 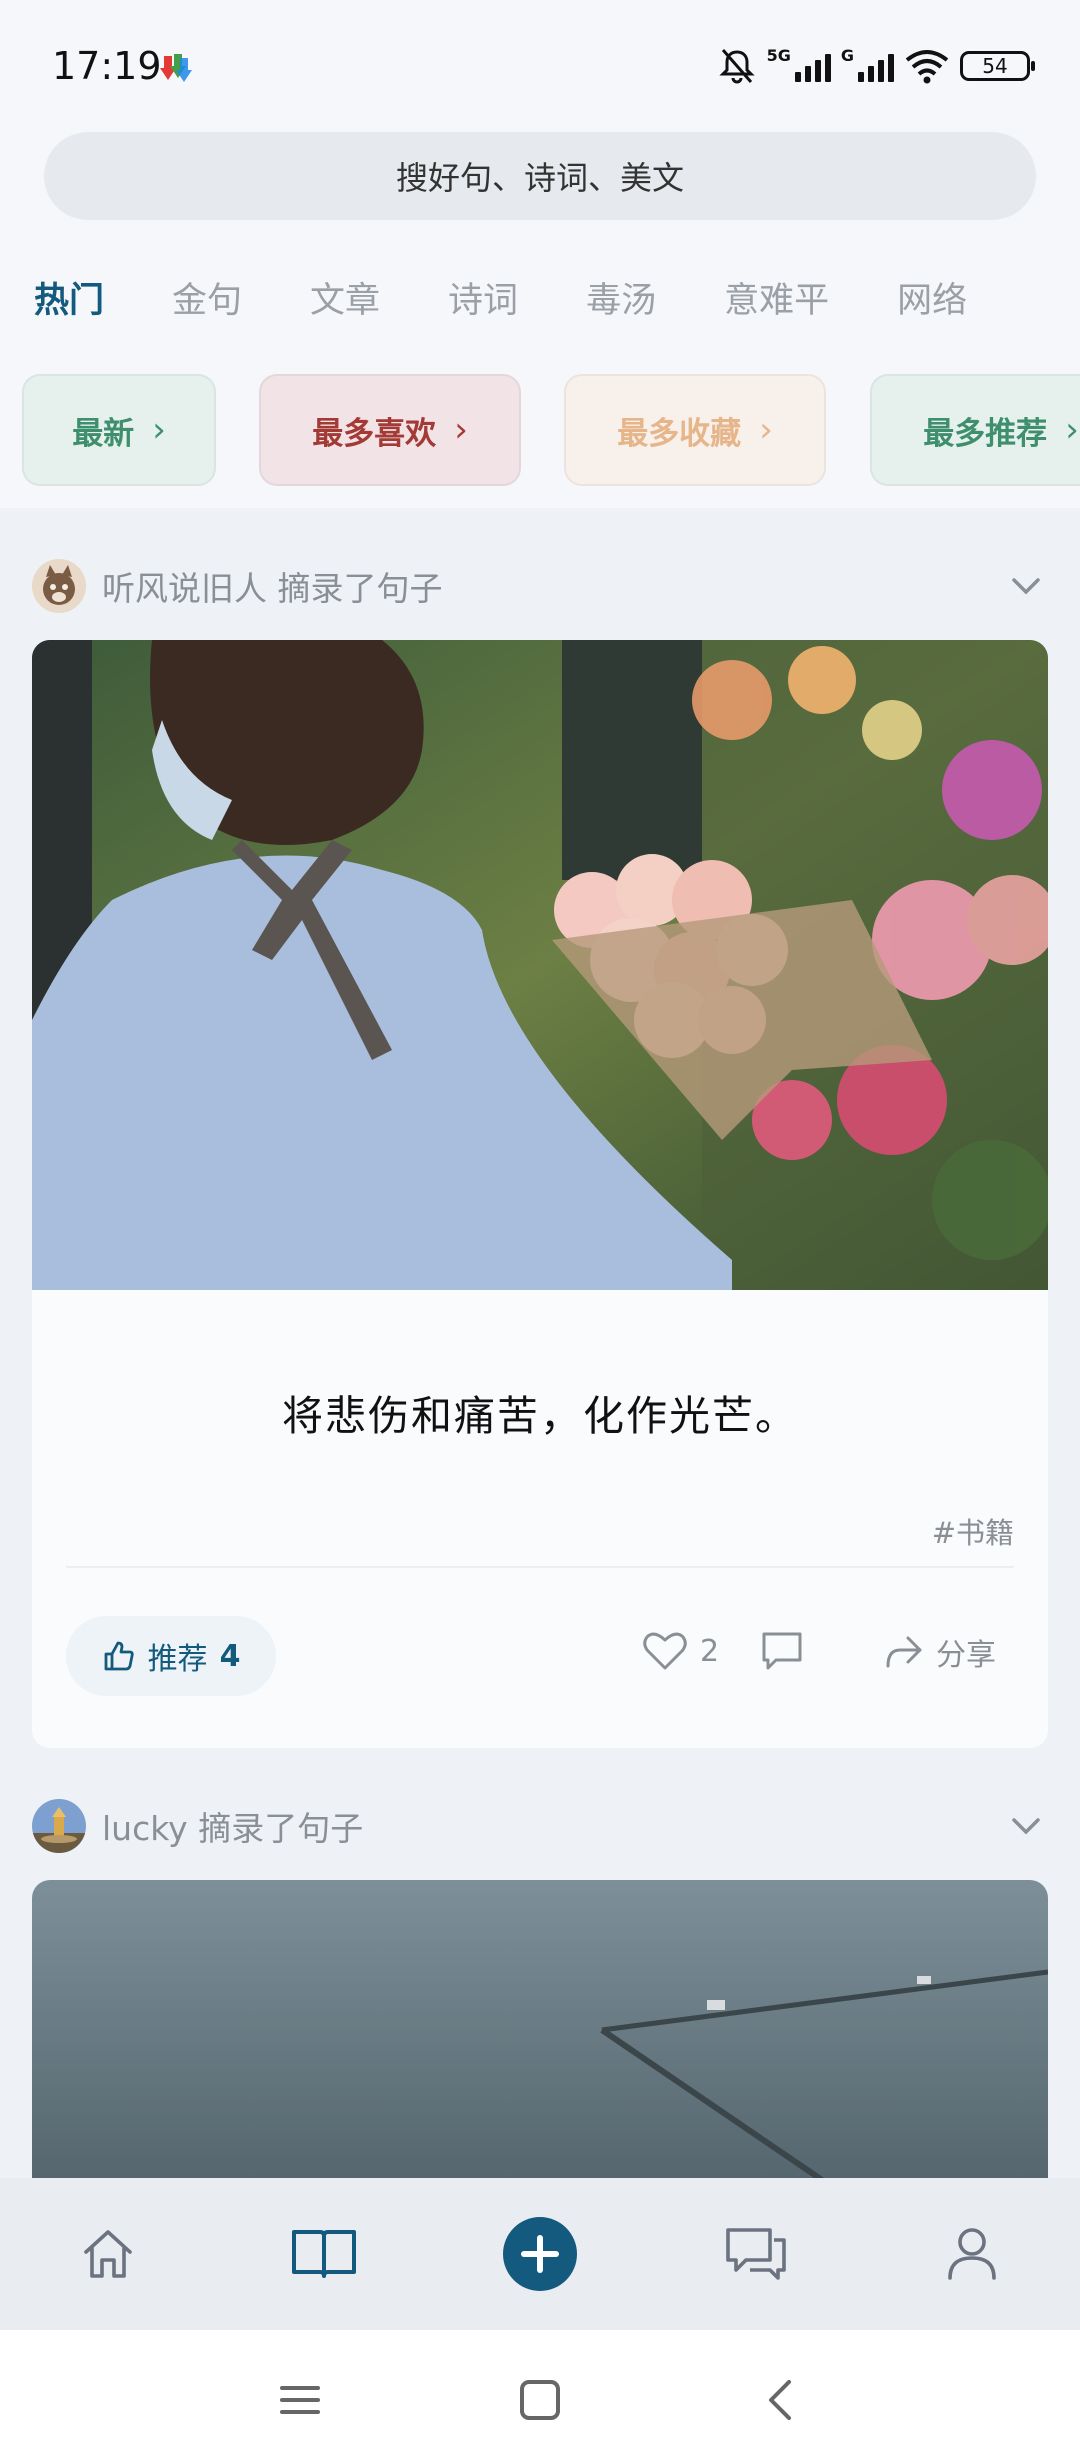 What do you see at coordinates (483, 304) in the screenshot?
I see `tab-poetry: 诗词` at bounding box center [483, 304].